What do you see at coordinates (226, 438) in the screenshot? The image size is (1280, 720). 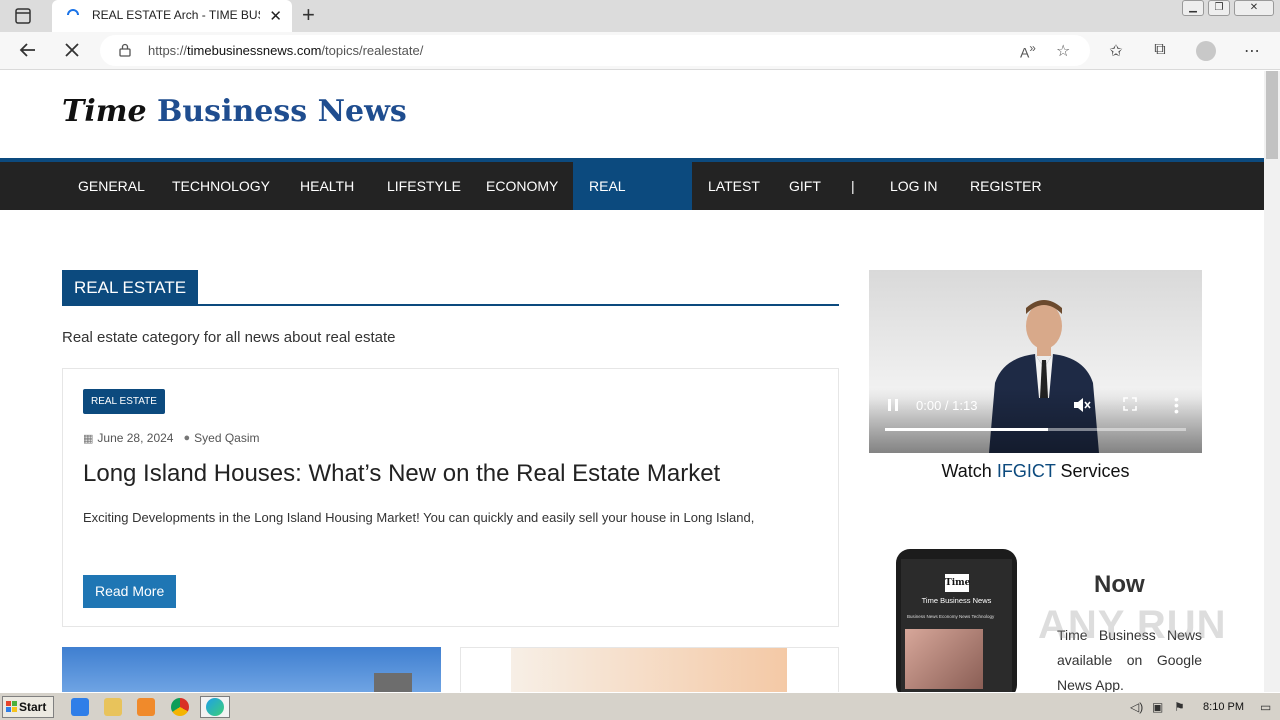 I see `post-author: Syed Qasim` at bounding box center [226, 438].